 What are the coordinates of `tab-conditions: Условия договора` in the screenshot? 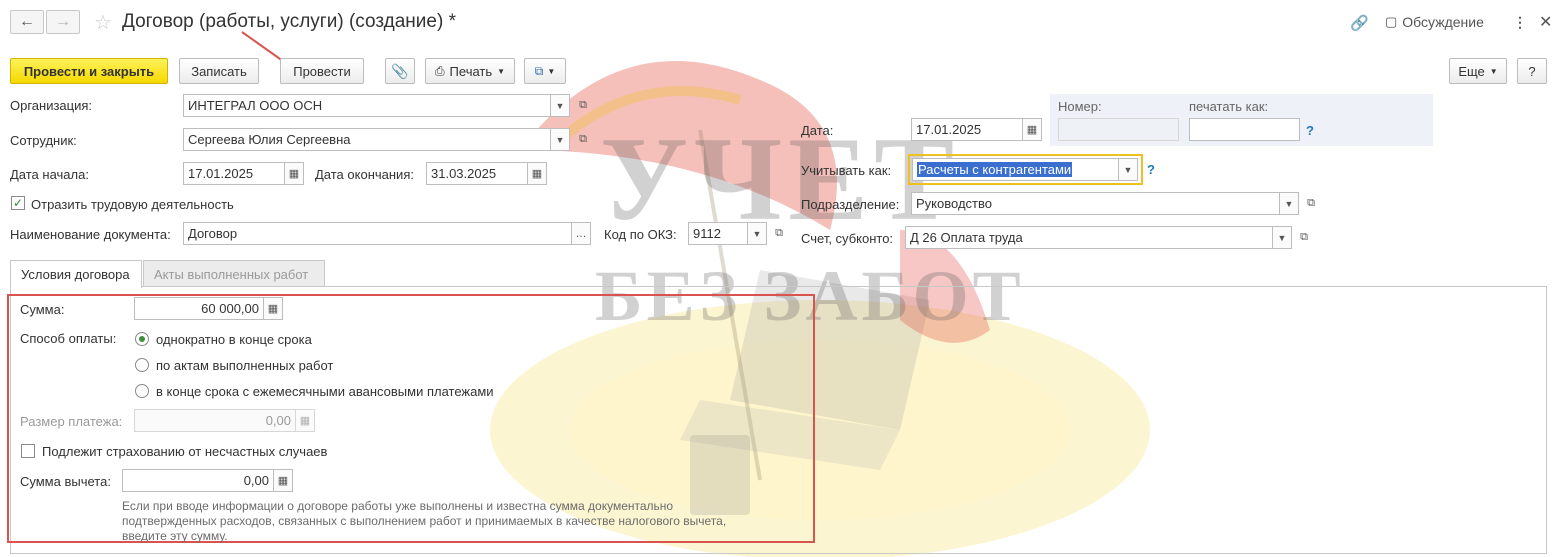 It's located at (76, 274).